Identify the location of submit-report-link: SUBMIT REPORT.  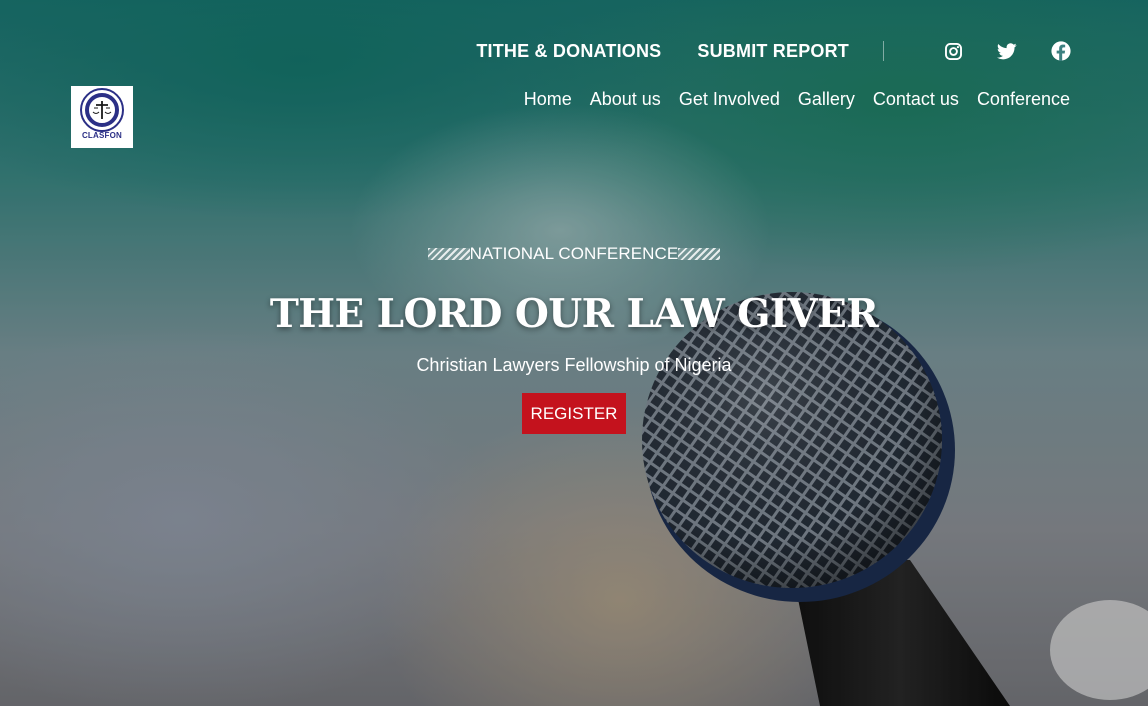
(773, 51).